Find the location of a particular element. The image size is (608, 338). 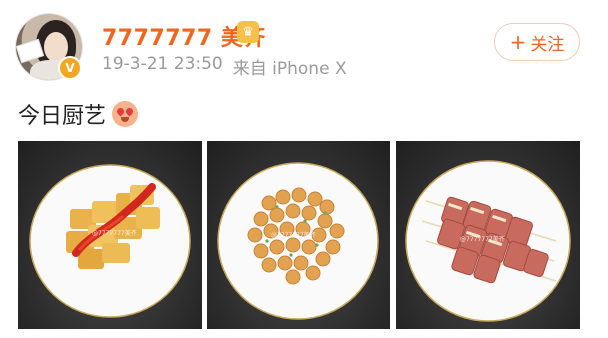

post-body: 今日厨艺 is located at coordinates (62, 116).